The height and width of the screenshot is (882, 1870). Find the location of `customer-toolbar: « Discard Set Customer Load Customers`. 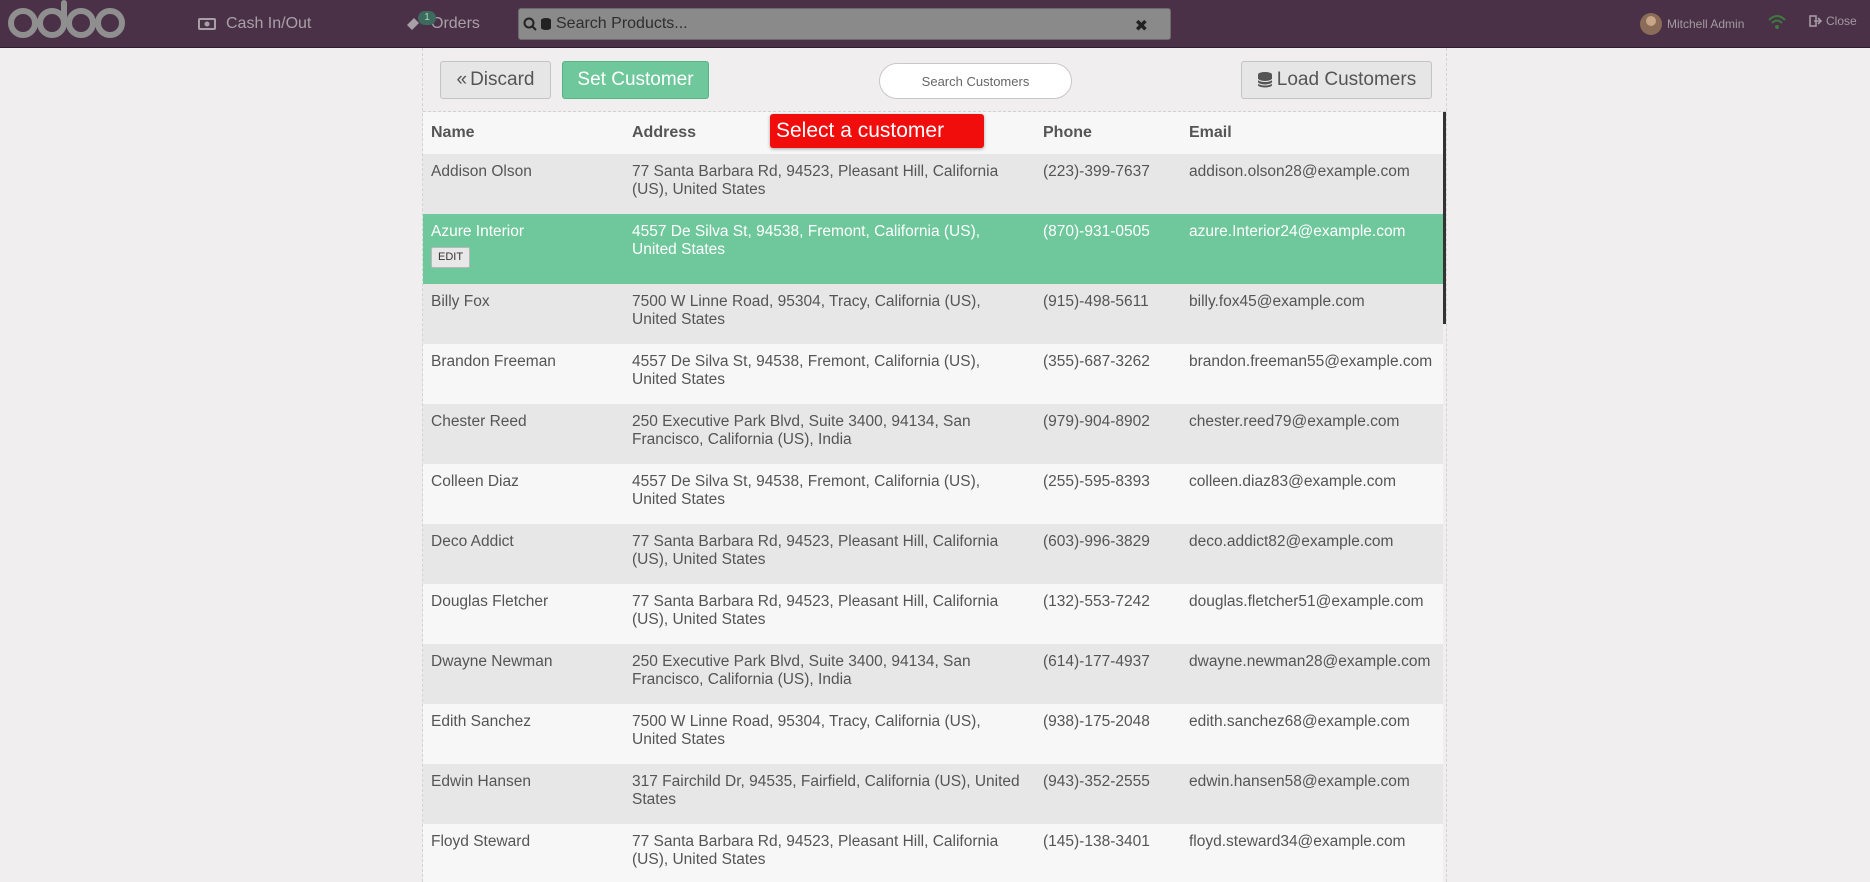

customer-toolbar: « Discard Set Customer Load Customers is located at coordinates (934, 80).